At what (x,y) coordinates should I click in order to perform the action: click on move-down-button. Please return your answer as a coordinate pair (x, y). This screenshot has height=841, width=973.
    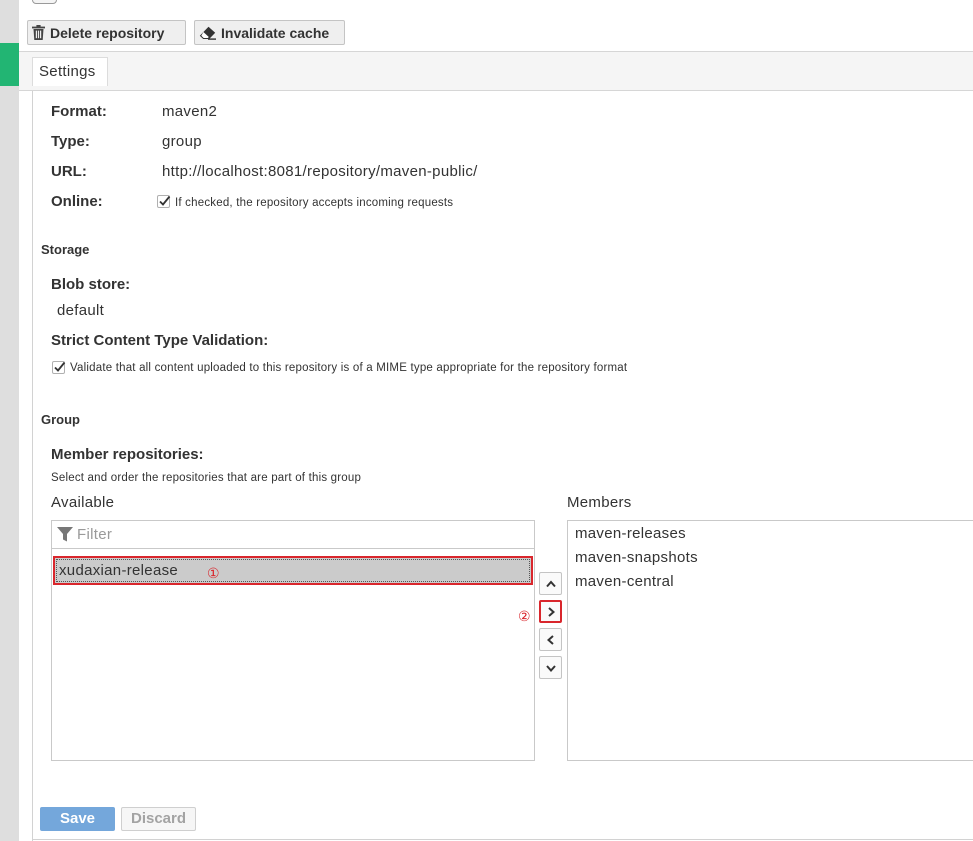
    Looking at the image, I should click on (550, 667).